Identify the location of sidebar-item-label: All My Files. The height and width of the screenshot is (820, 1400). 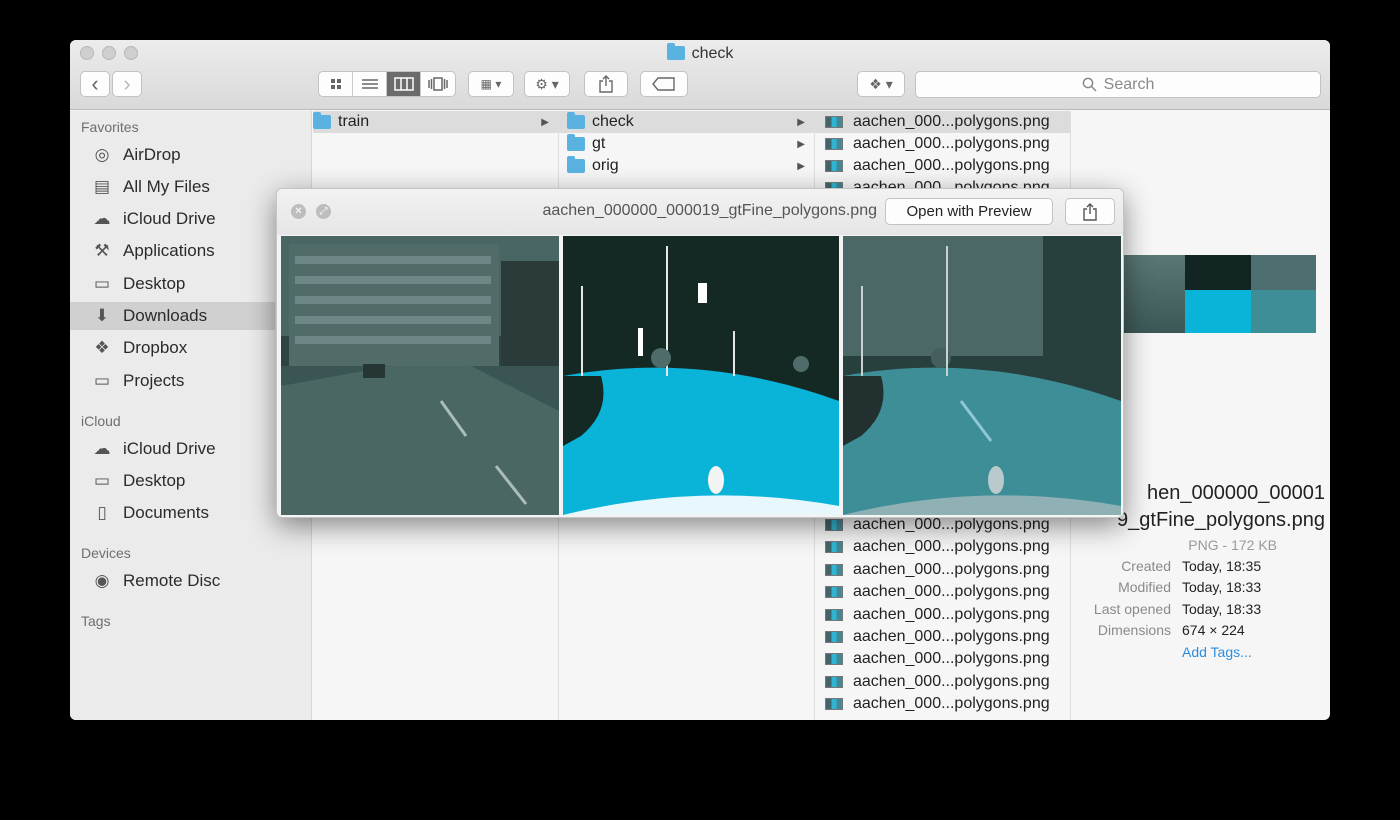
(166, 186).